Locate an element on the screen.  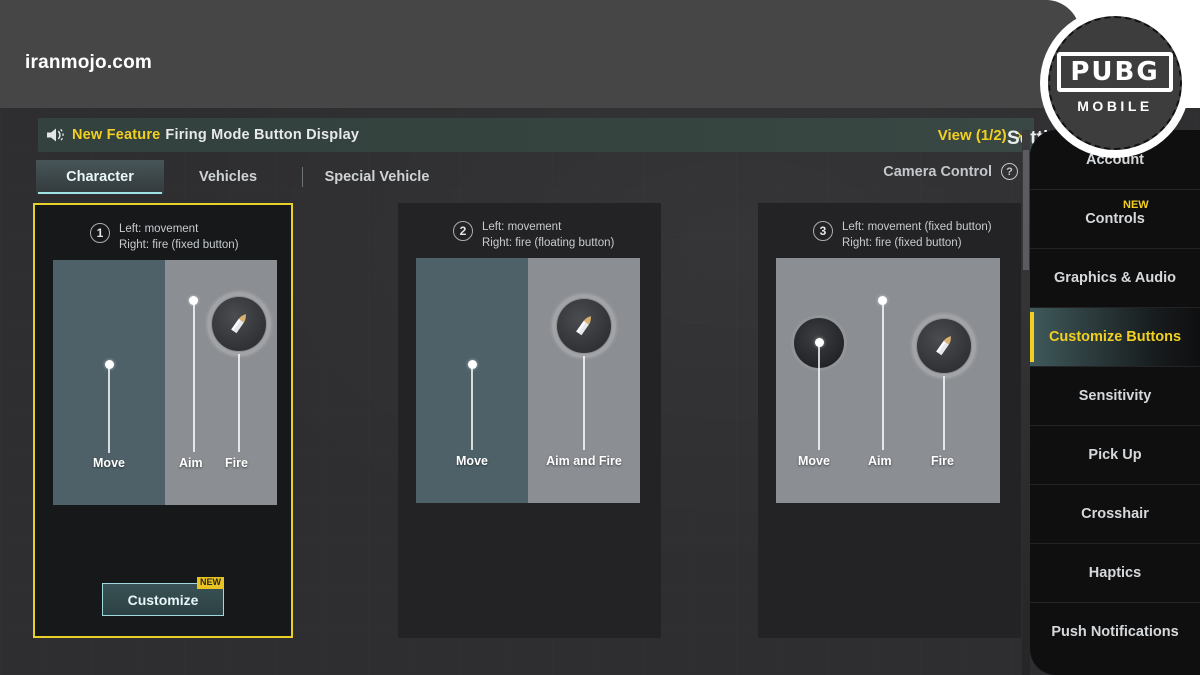
card-2-move-label: Move is located at coordinates (472, 461).